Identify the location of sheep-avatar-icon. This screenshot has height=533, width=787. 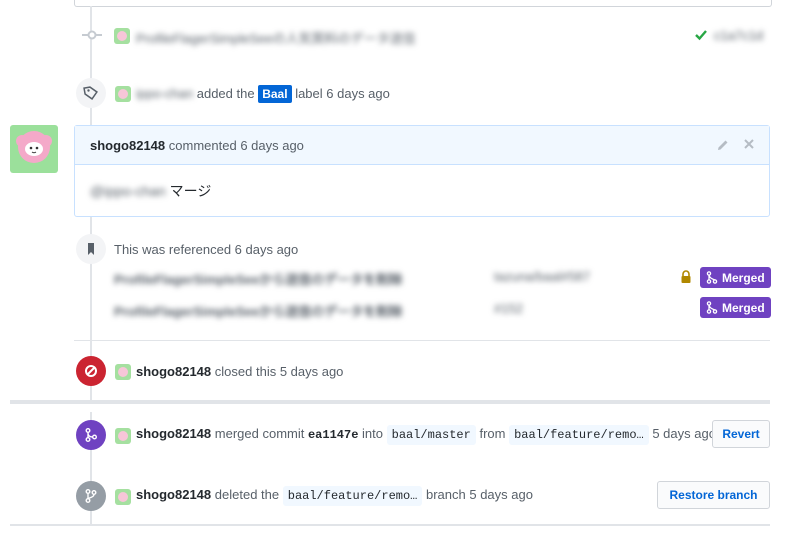
(34, 147).